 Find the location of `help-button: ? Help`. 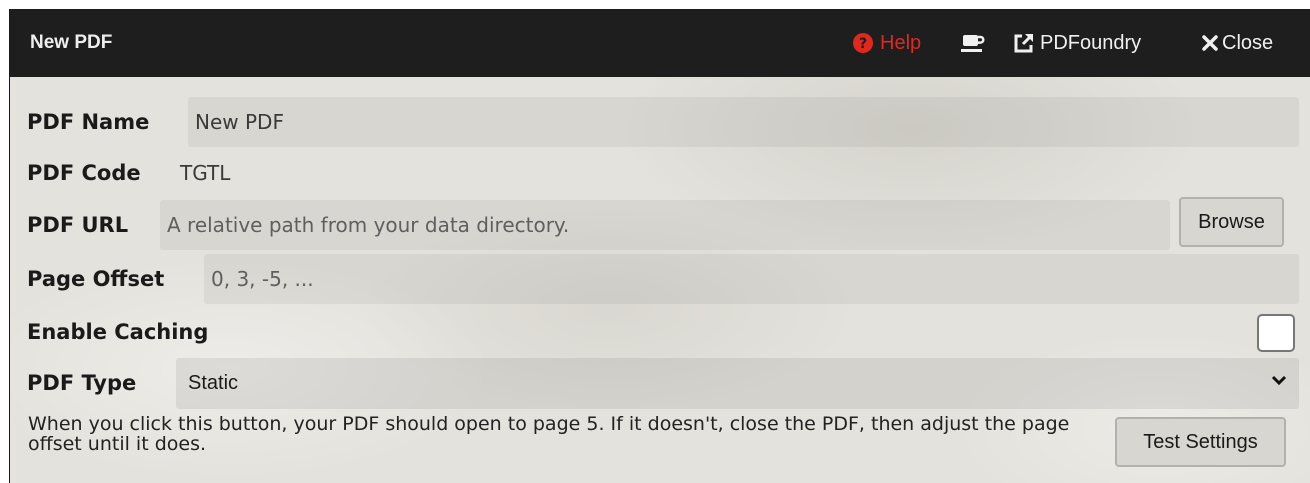

help-button: ? Help is located at coordinates (886, 43).